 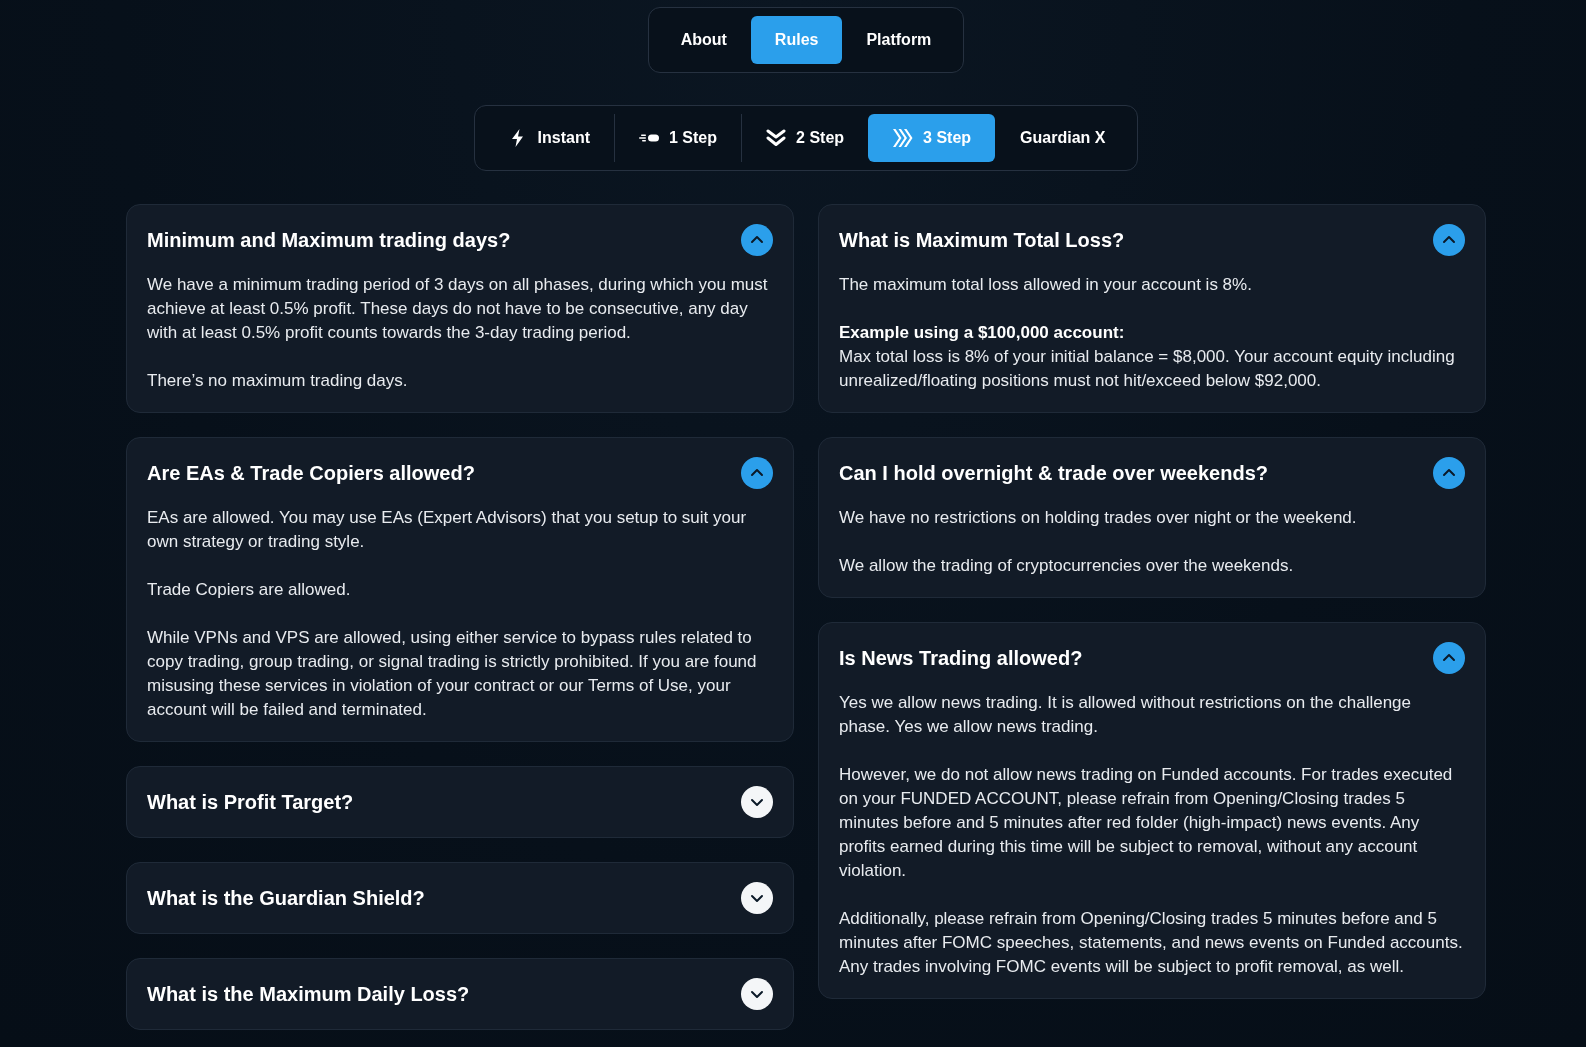 I want to click on faq-answer: The maximum total loss allowed in your account is 8%., so click(x=1046, y=285).